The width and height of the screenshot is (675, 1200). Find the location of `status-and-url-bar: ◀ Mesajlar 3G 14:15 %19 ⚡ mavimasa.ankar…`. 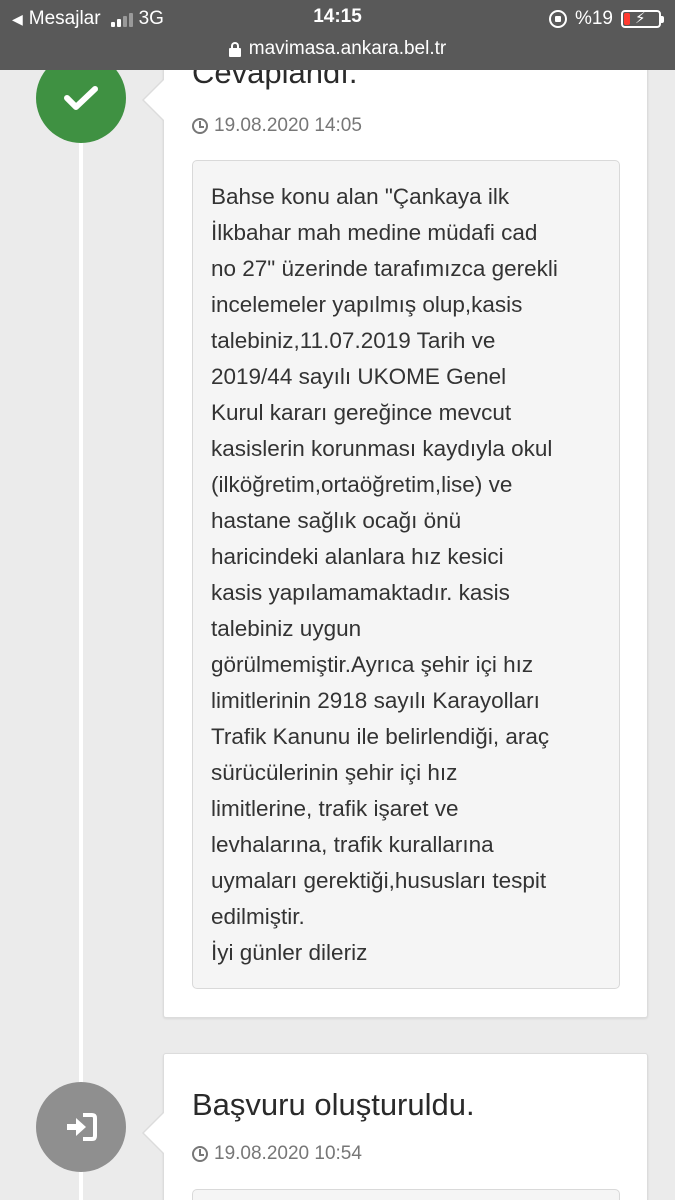

status-and-url-bar: ◀ Mesajlar 3G 14:15 %19 ⚡ mavimasa.ankar… is located at coordinates (337, 35).